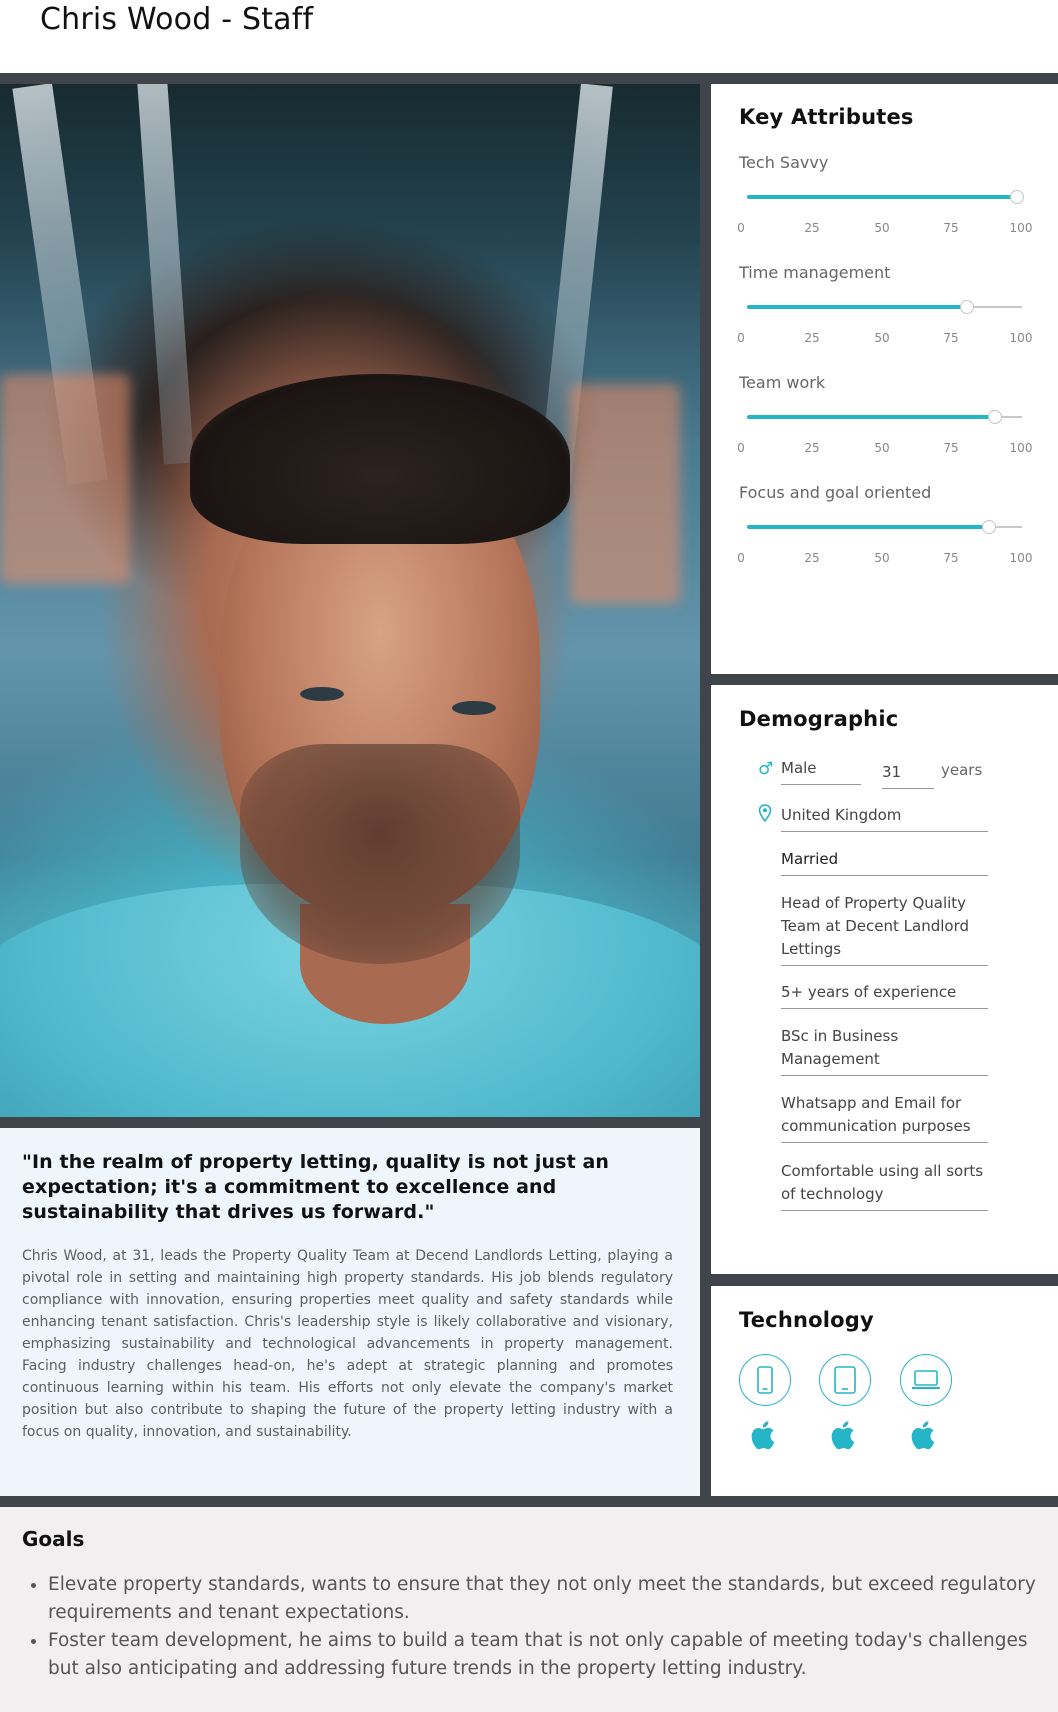 The image size is (1058, 1712). What do you see at coordinates (884, 818) in the screenshot?
I see `location-field: United Kingdom` at bounding box center [884, 818].